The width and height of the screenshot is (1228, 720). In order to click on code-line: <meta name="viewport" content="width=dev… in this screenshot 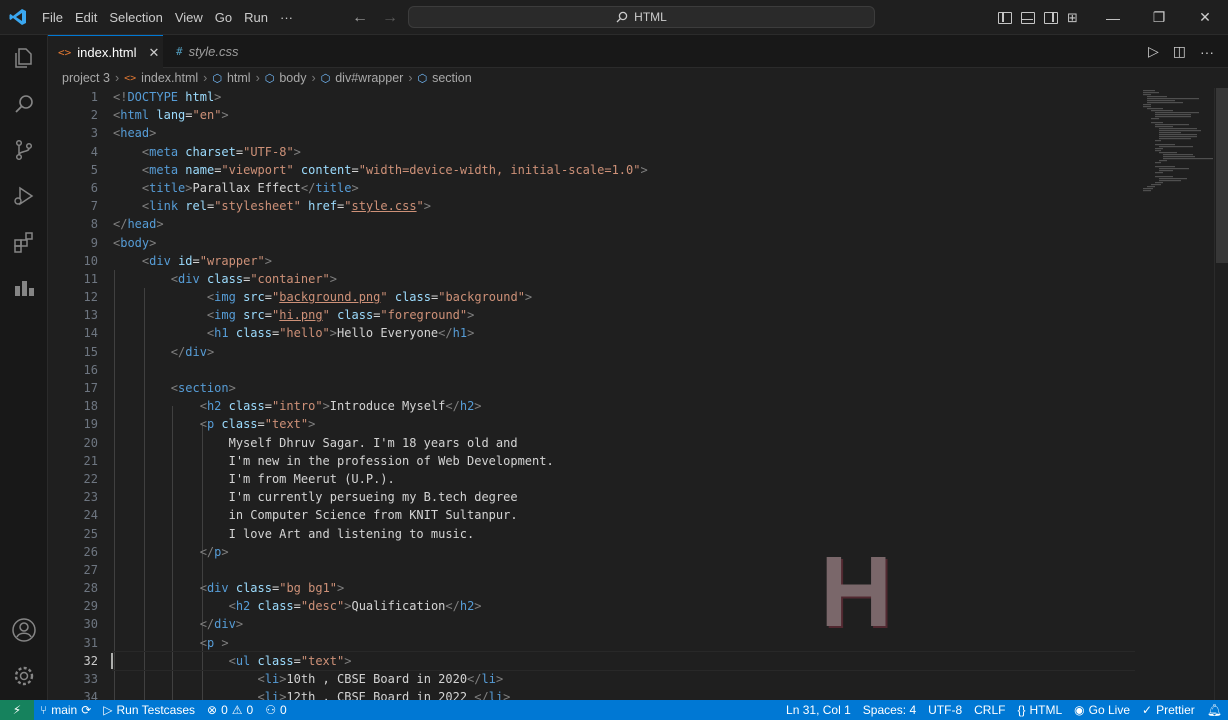, I will do `click(628, 170)`.